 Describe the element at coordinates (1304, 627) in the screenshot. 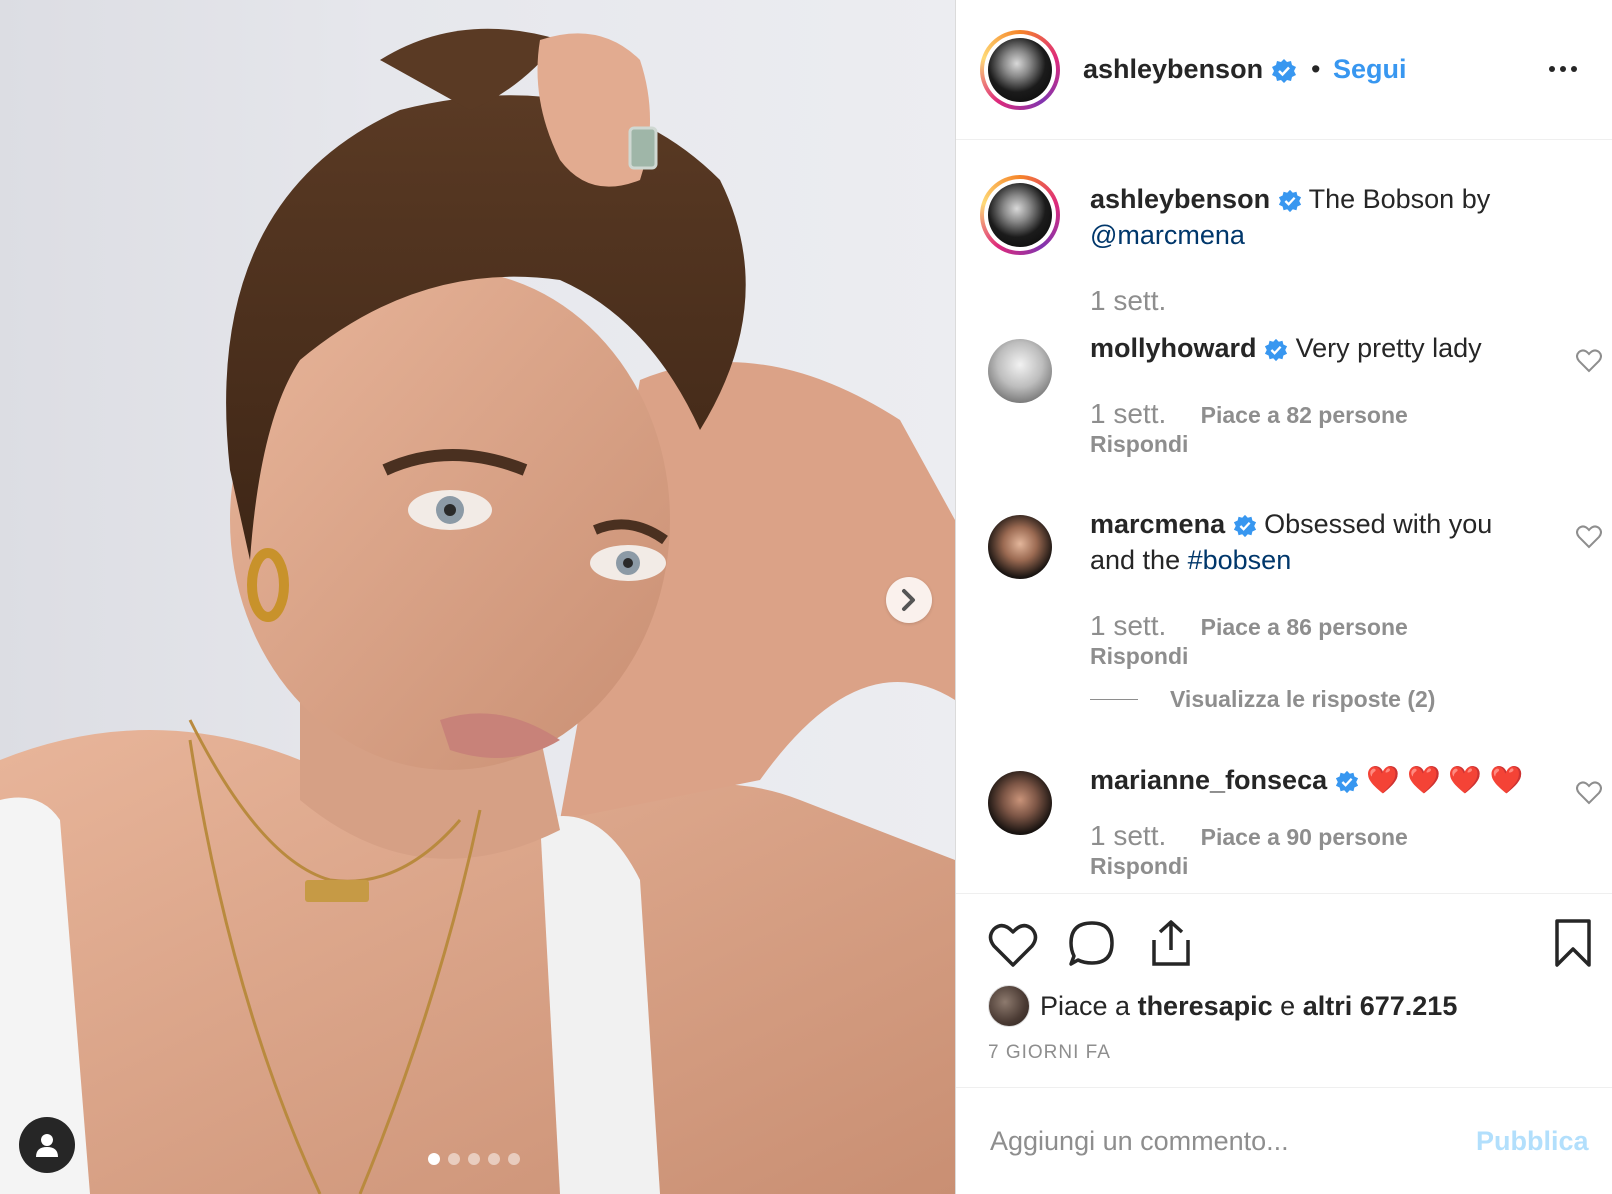

I see `comment-likes: Piace a 86 persone` at that location.